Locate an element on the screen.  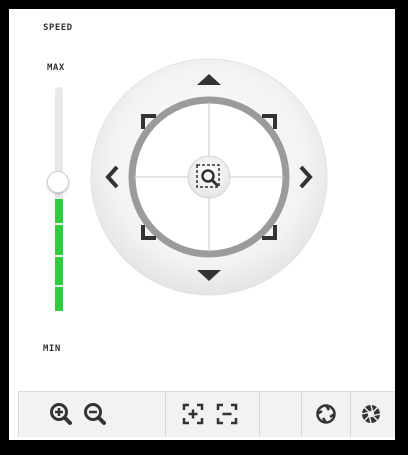
zoom-in-button is located at coordinates (61, 414).